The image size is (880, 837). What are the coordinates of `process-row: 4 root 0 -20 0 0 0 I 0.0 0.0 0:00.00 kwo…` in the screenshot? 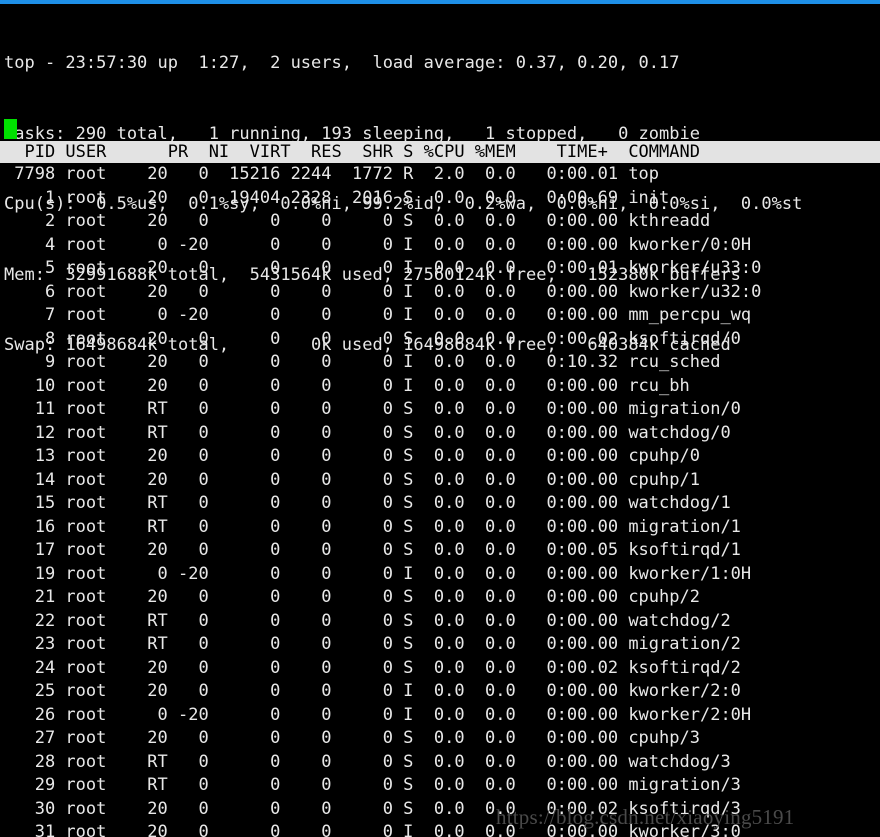 It's located at (378, 244).